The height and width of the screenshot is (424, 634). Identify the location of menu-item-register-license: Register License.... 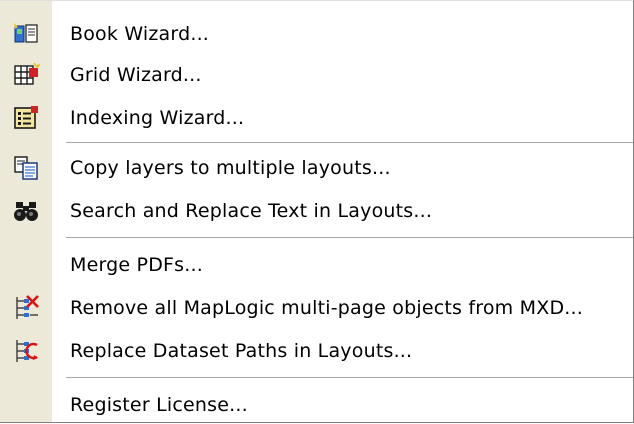
(316, 405).